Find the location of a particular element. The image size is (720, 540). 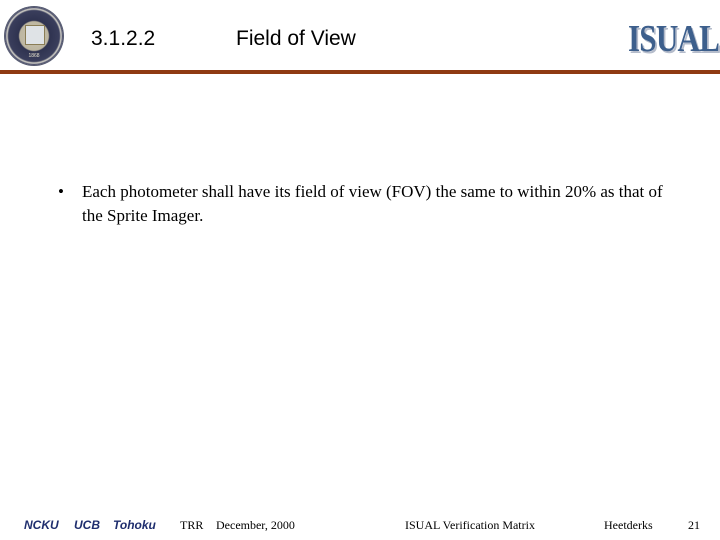

footer-institution-ncku: NCKU is located at coordinates (41, 525).